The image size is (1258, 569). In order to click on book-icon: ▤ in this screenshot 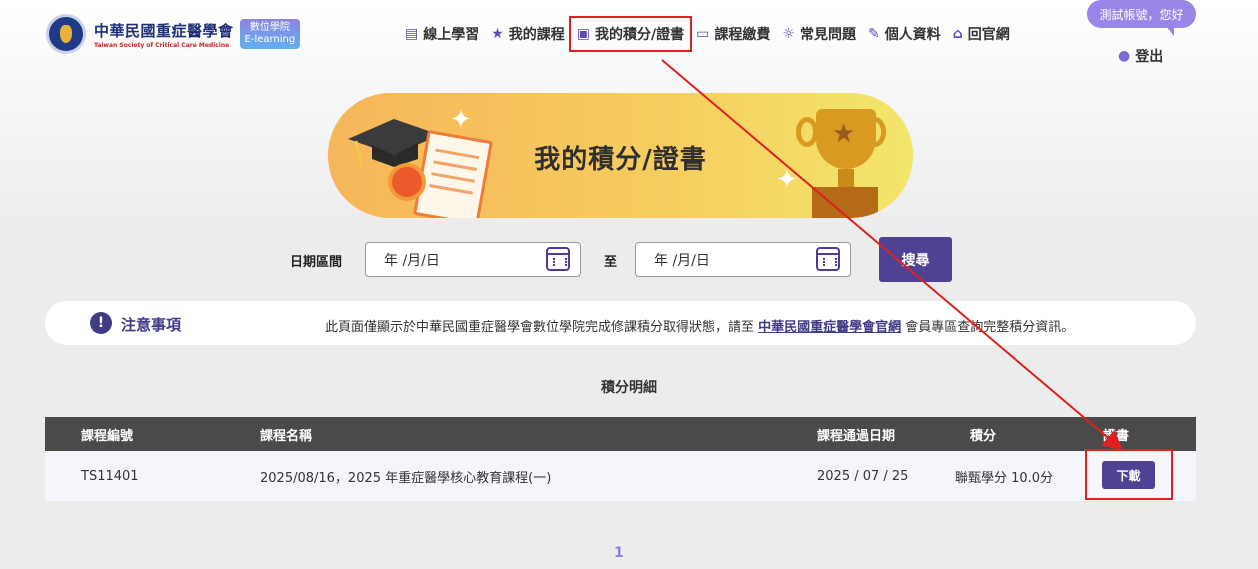, I will do `click(412, 34)`.